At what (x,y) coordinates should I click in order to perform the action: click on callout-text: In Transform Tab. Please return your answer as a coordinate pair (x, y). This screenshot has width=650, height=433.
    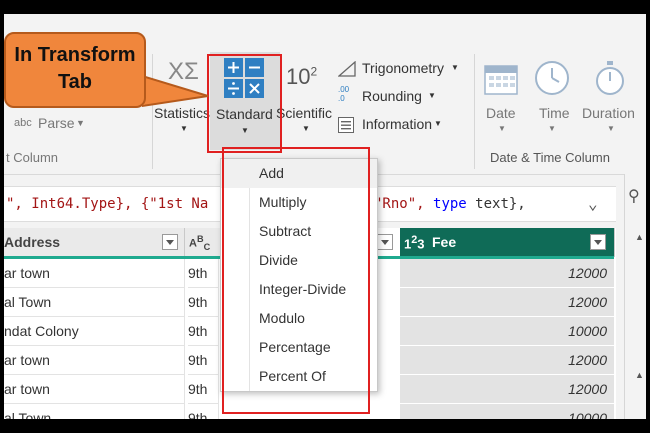
    Looking at the image, I should click on (75, 69).